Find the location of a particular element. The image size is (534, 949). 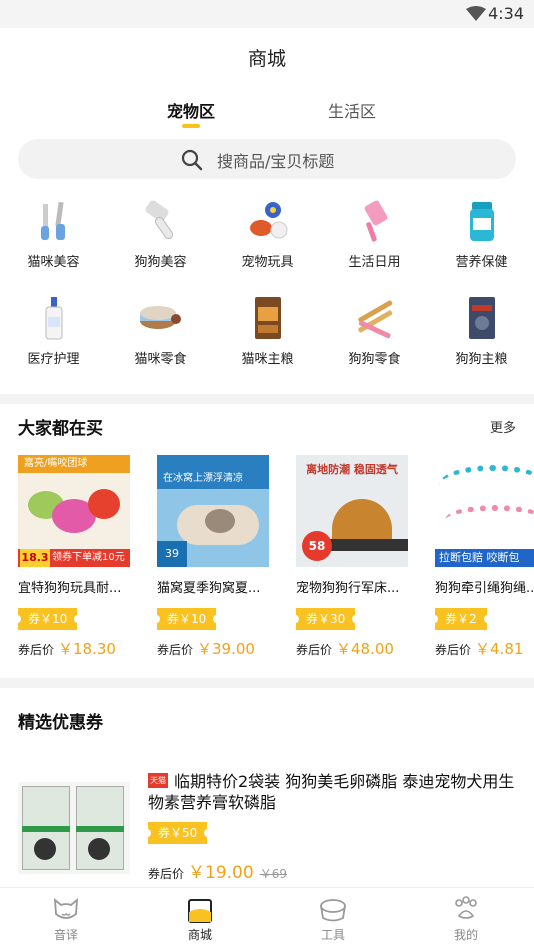

tab-life-zone: 生活区 is located at coordinates (352, 110).